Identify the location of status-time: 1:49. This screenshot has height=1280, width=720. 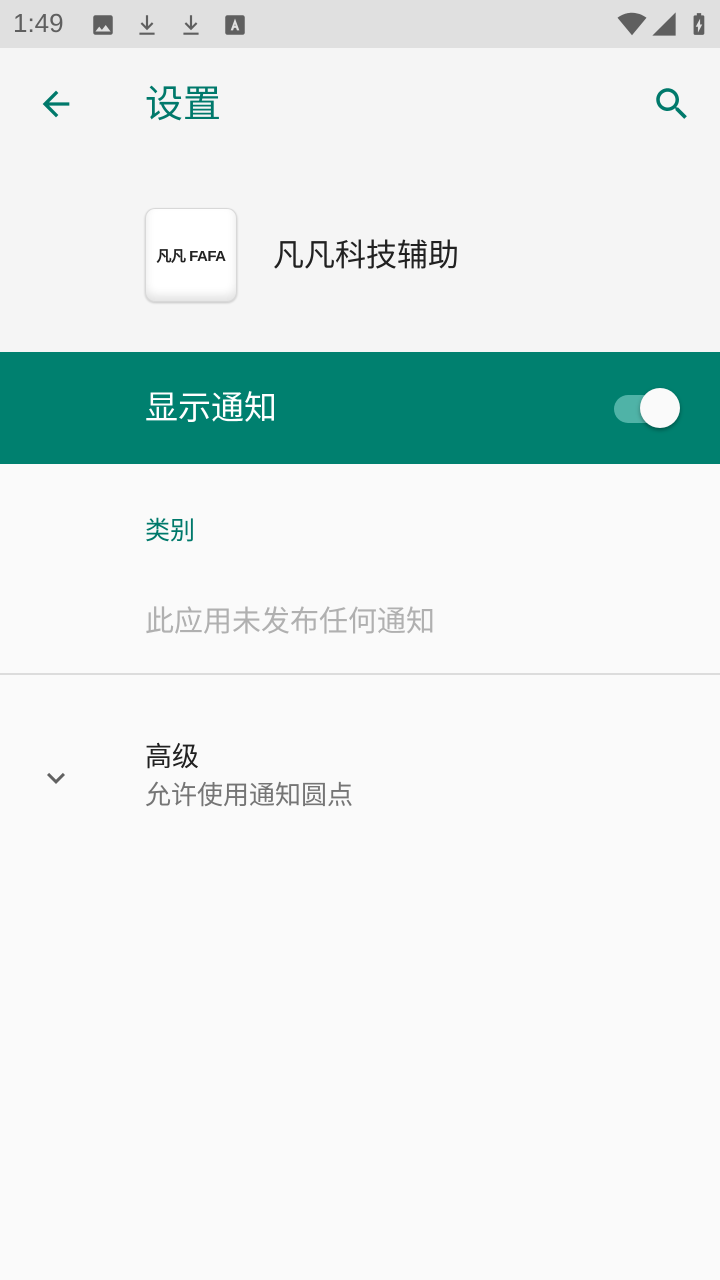
(38, 23).